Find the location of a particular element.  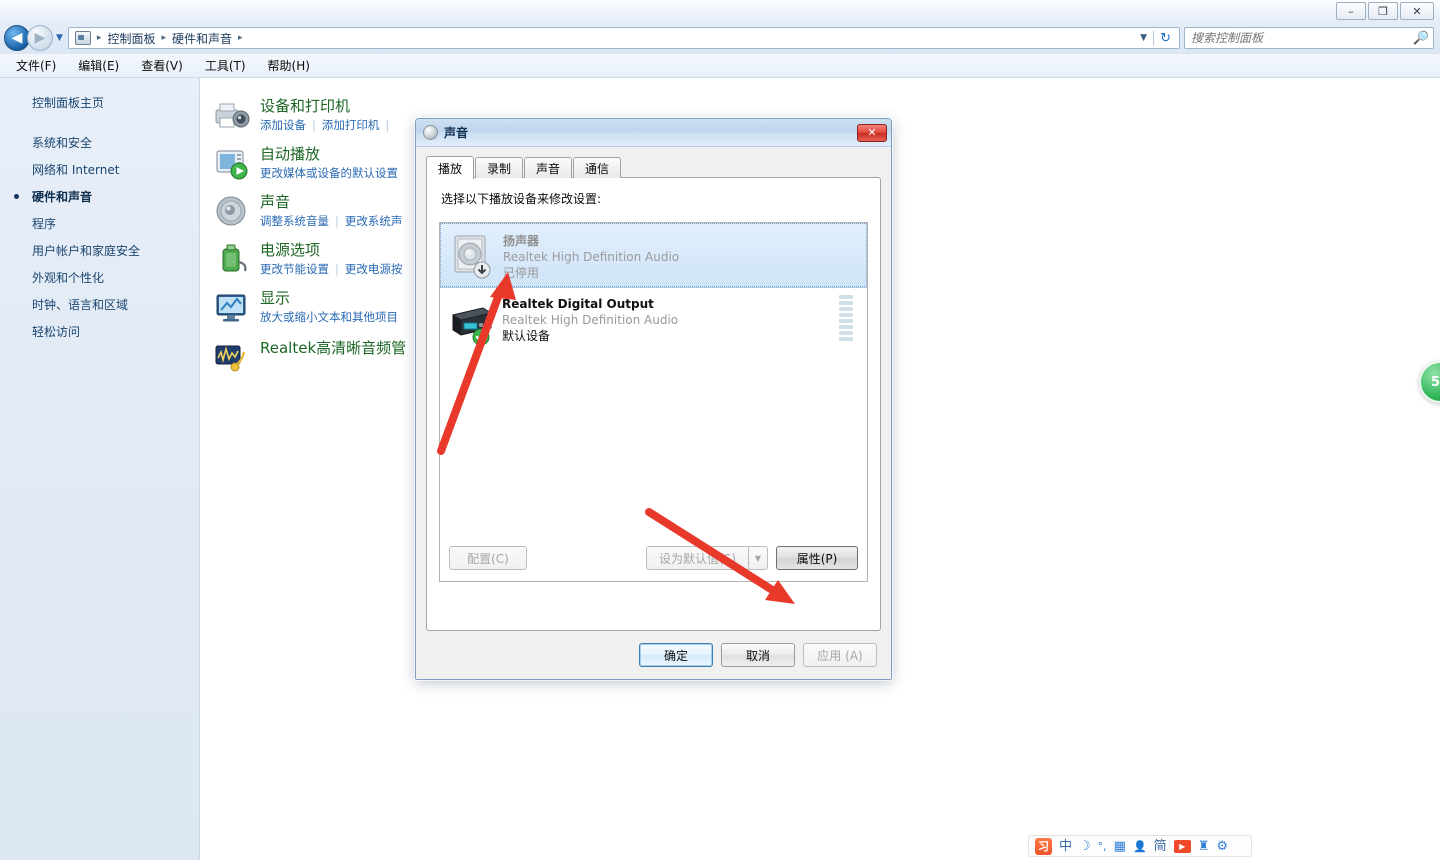

link-add-printer: 添加打印机 is located at coordinates (351, 125).